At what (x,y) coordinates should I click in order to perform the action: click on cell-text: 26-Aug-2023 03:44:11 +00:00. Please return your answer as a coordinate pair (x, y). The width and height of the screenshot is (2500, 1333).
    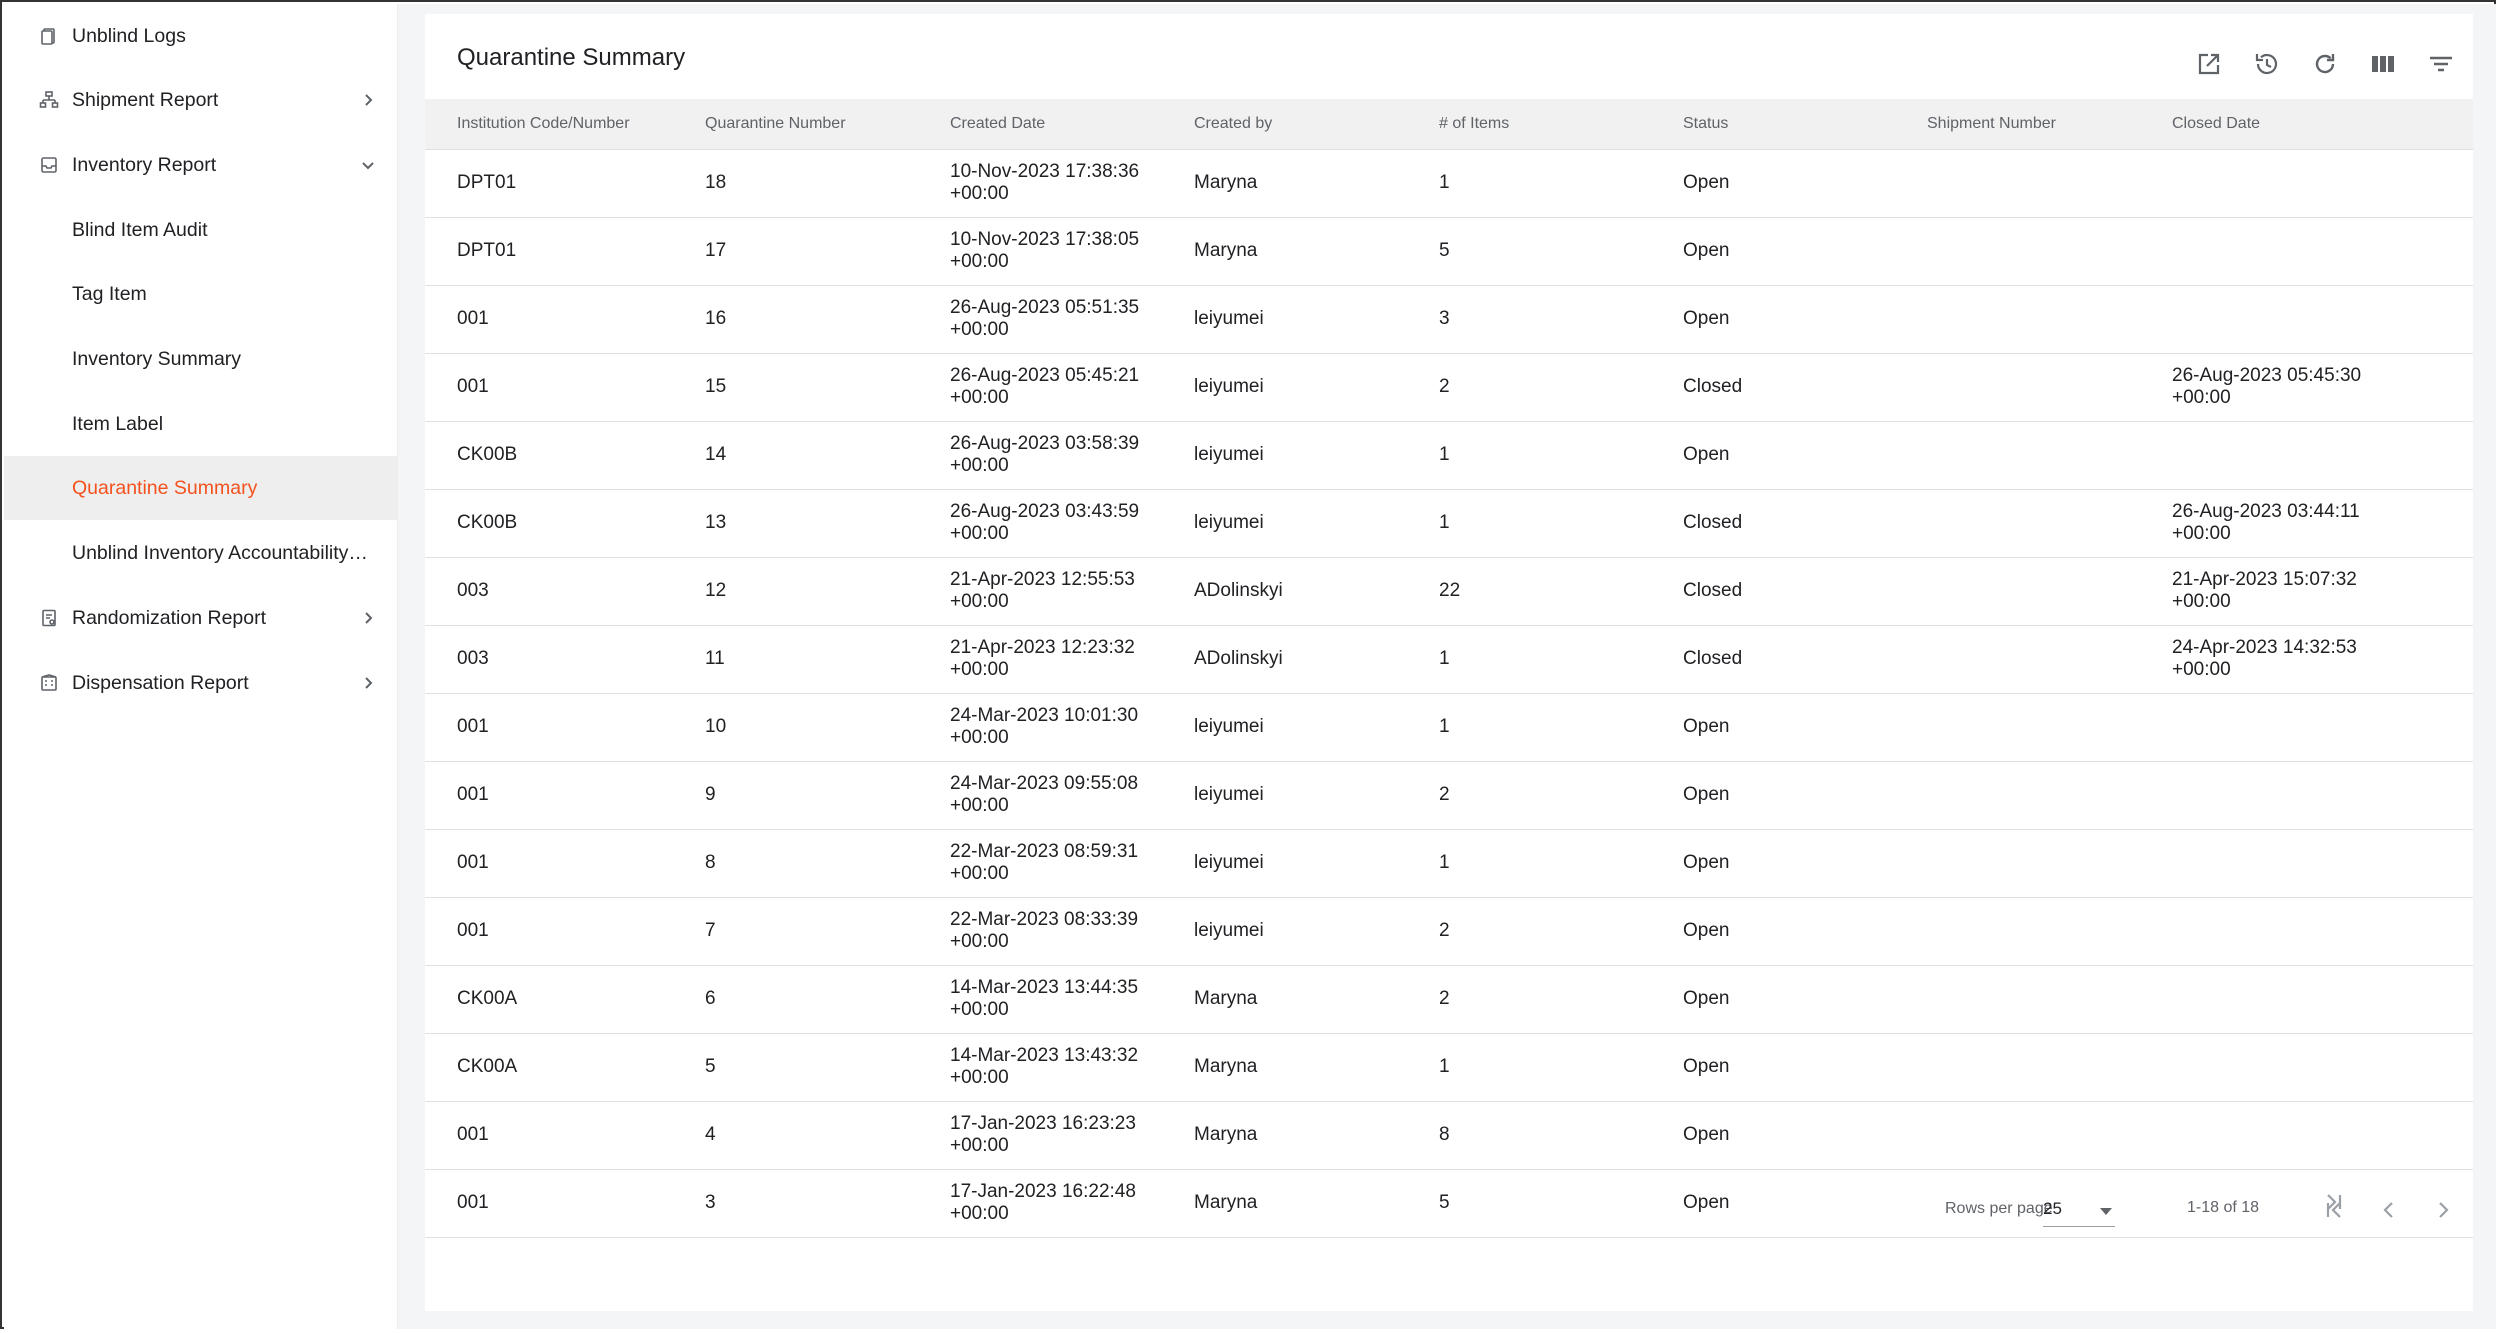
    Looking at the image, I should click on (2266, 522).